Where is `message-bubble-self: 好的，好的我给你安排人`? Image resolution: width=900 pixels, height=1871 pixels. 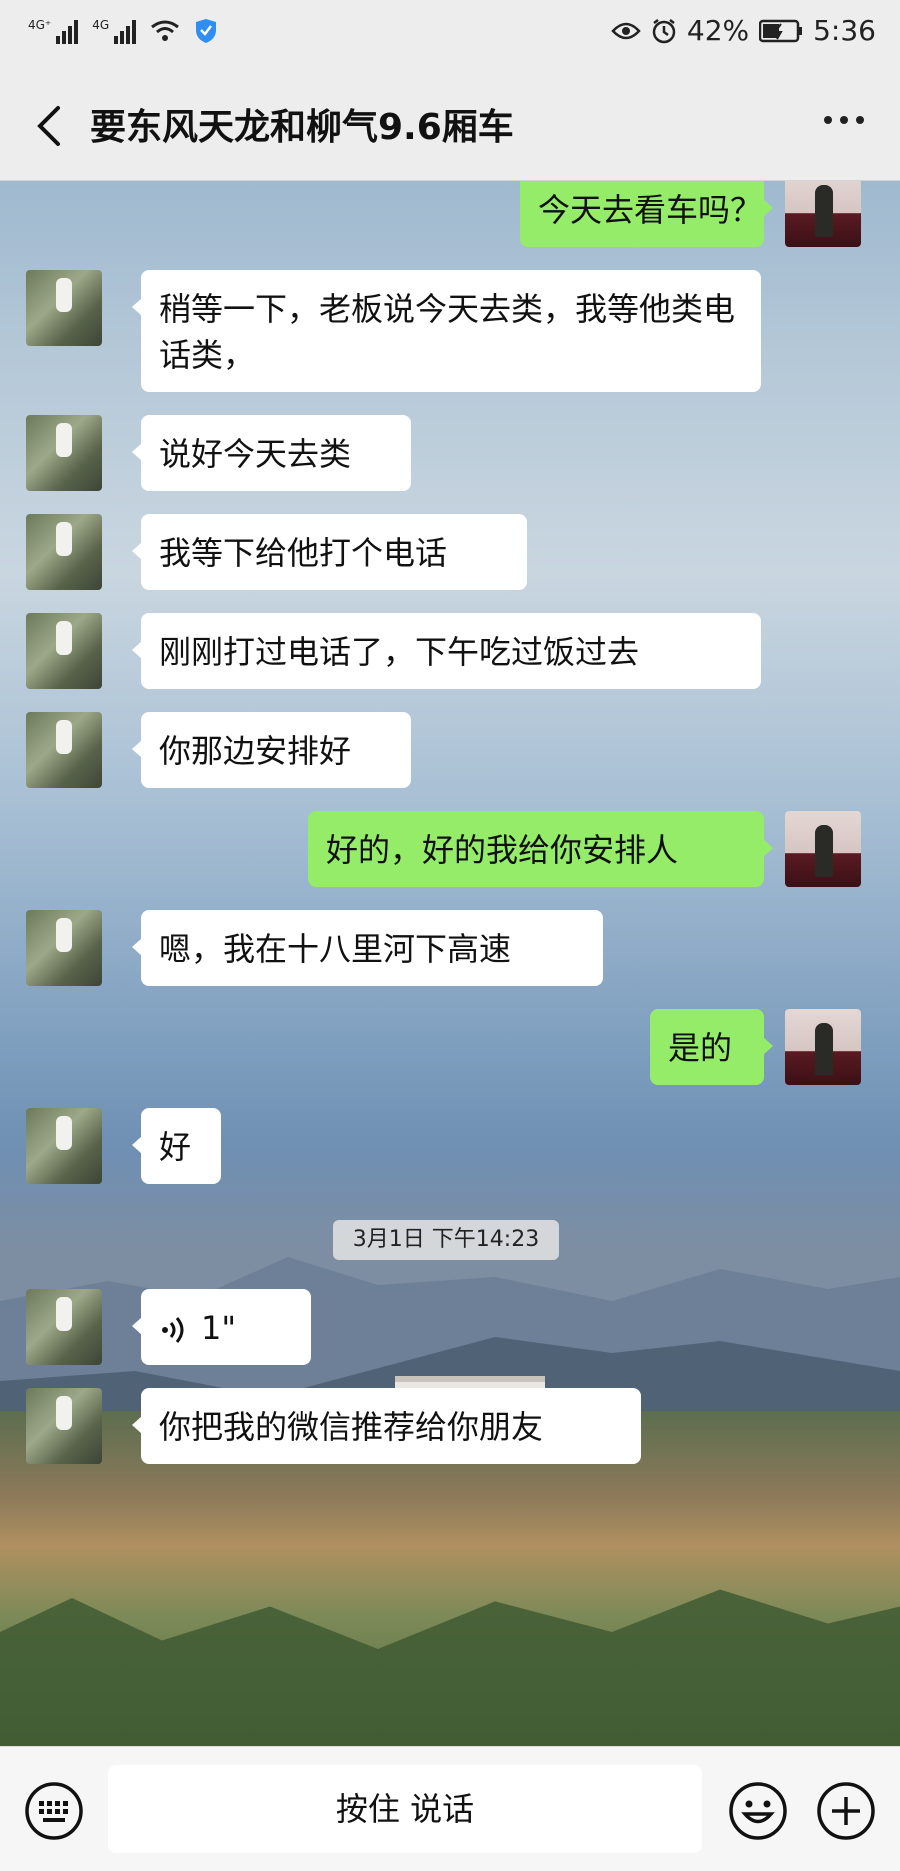
message-bubble-self: 好的，好的我给你安排人 is located at coordinates (540, 849).